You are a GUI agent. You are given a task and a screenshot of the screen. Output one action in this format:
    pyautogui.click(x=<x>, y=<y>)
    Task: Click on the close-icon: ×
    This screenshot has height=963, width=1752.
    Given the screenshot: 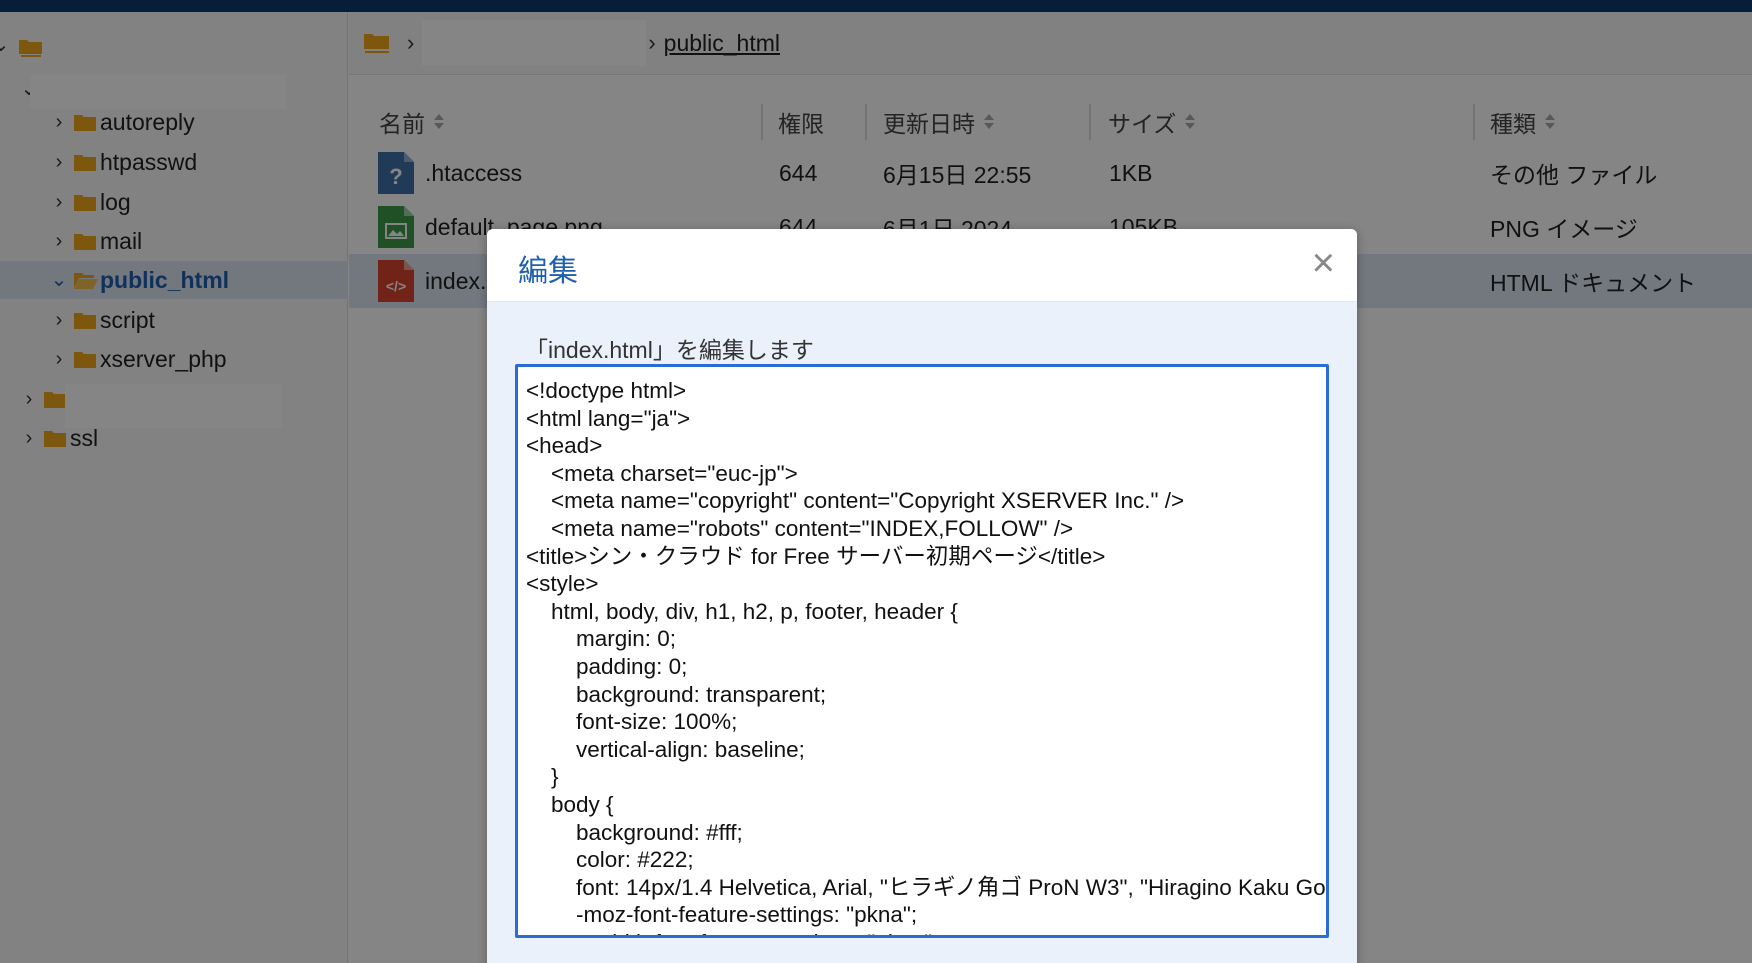 What is the action you would take?
    pyautogui.click(x=1323, y=263)
    